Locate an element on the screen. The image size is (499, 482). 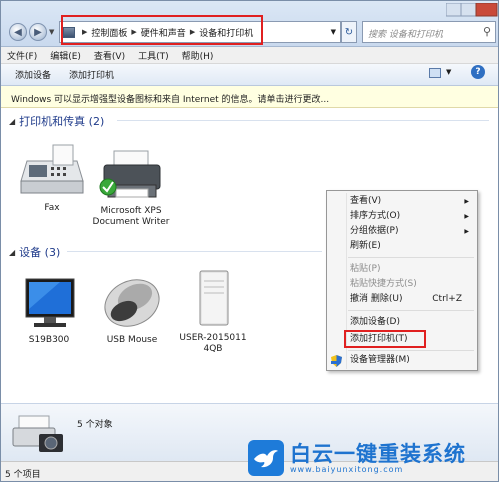
watermark-url: www.baiyunxitong.com is located at coordinates (347, 469).